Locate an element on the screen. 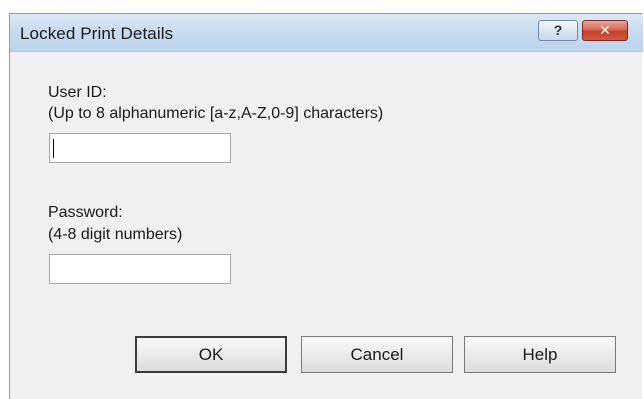 The height and width of the screenshot is (399, 644). help-icon: ? is located at coordinates (558, 30).